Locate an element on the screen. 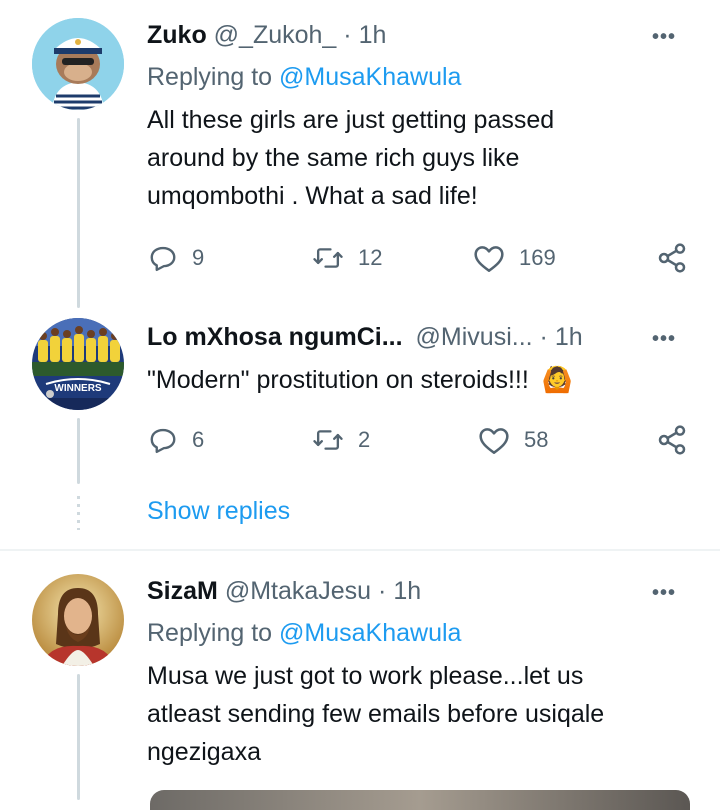  avatar-lo-mxhosa: WINNERS is located at coordinates (78, 364).